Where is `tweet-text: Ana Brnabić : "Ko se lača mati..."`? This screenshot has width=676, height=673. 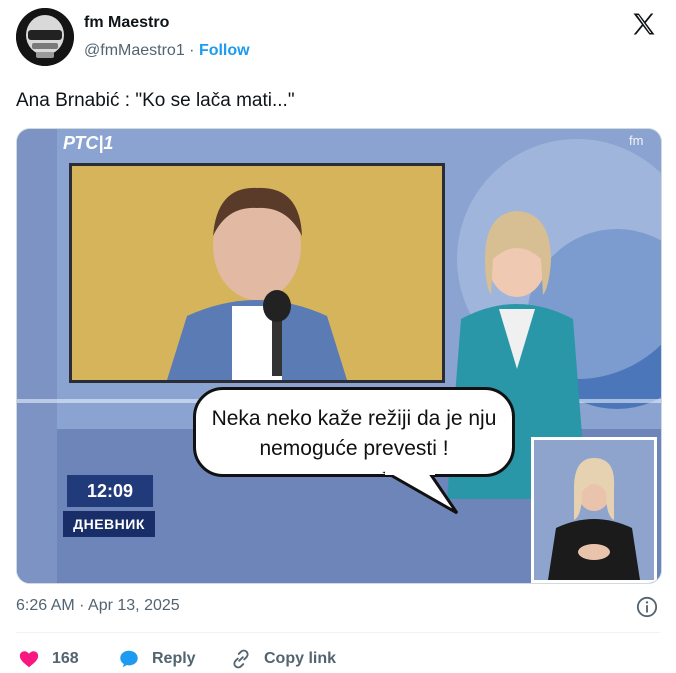
tweet-text: Ana Brnabić : "Ko se lača mati..." is located at coordinates (155, 100).